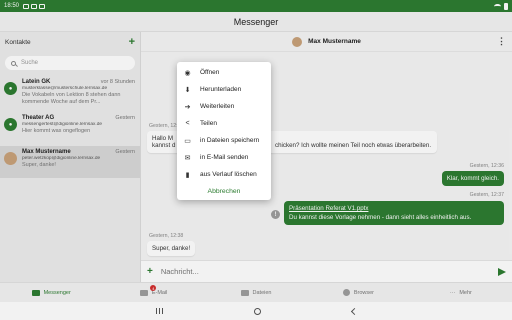 This screenshot has width=512, height=320. What do you see at coordinates (224, 191) in the screenshot?
I see `cancel-button: Abbrechen` at bounding box center [224, 191].